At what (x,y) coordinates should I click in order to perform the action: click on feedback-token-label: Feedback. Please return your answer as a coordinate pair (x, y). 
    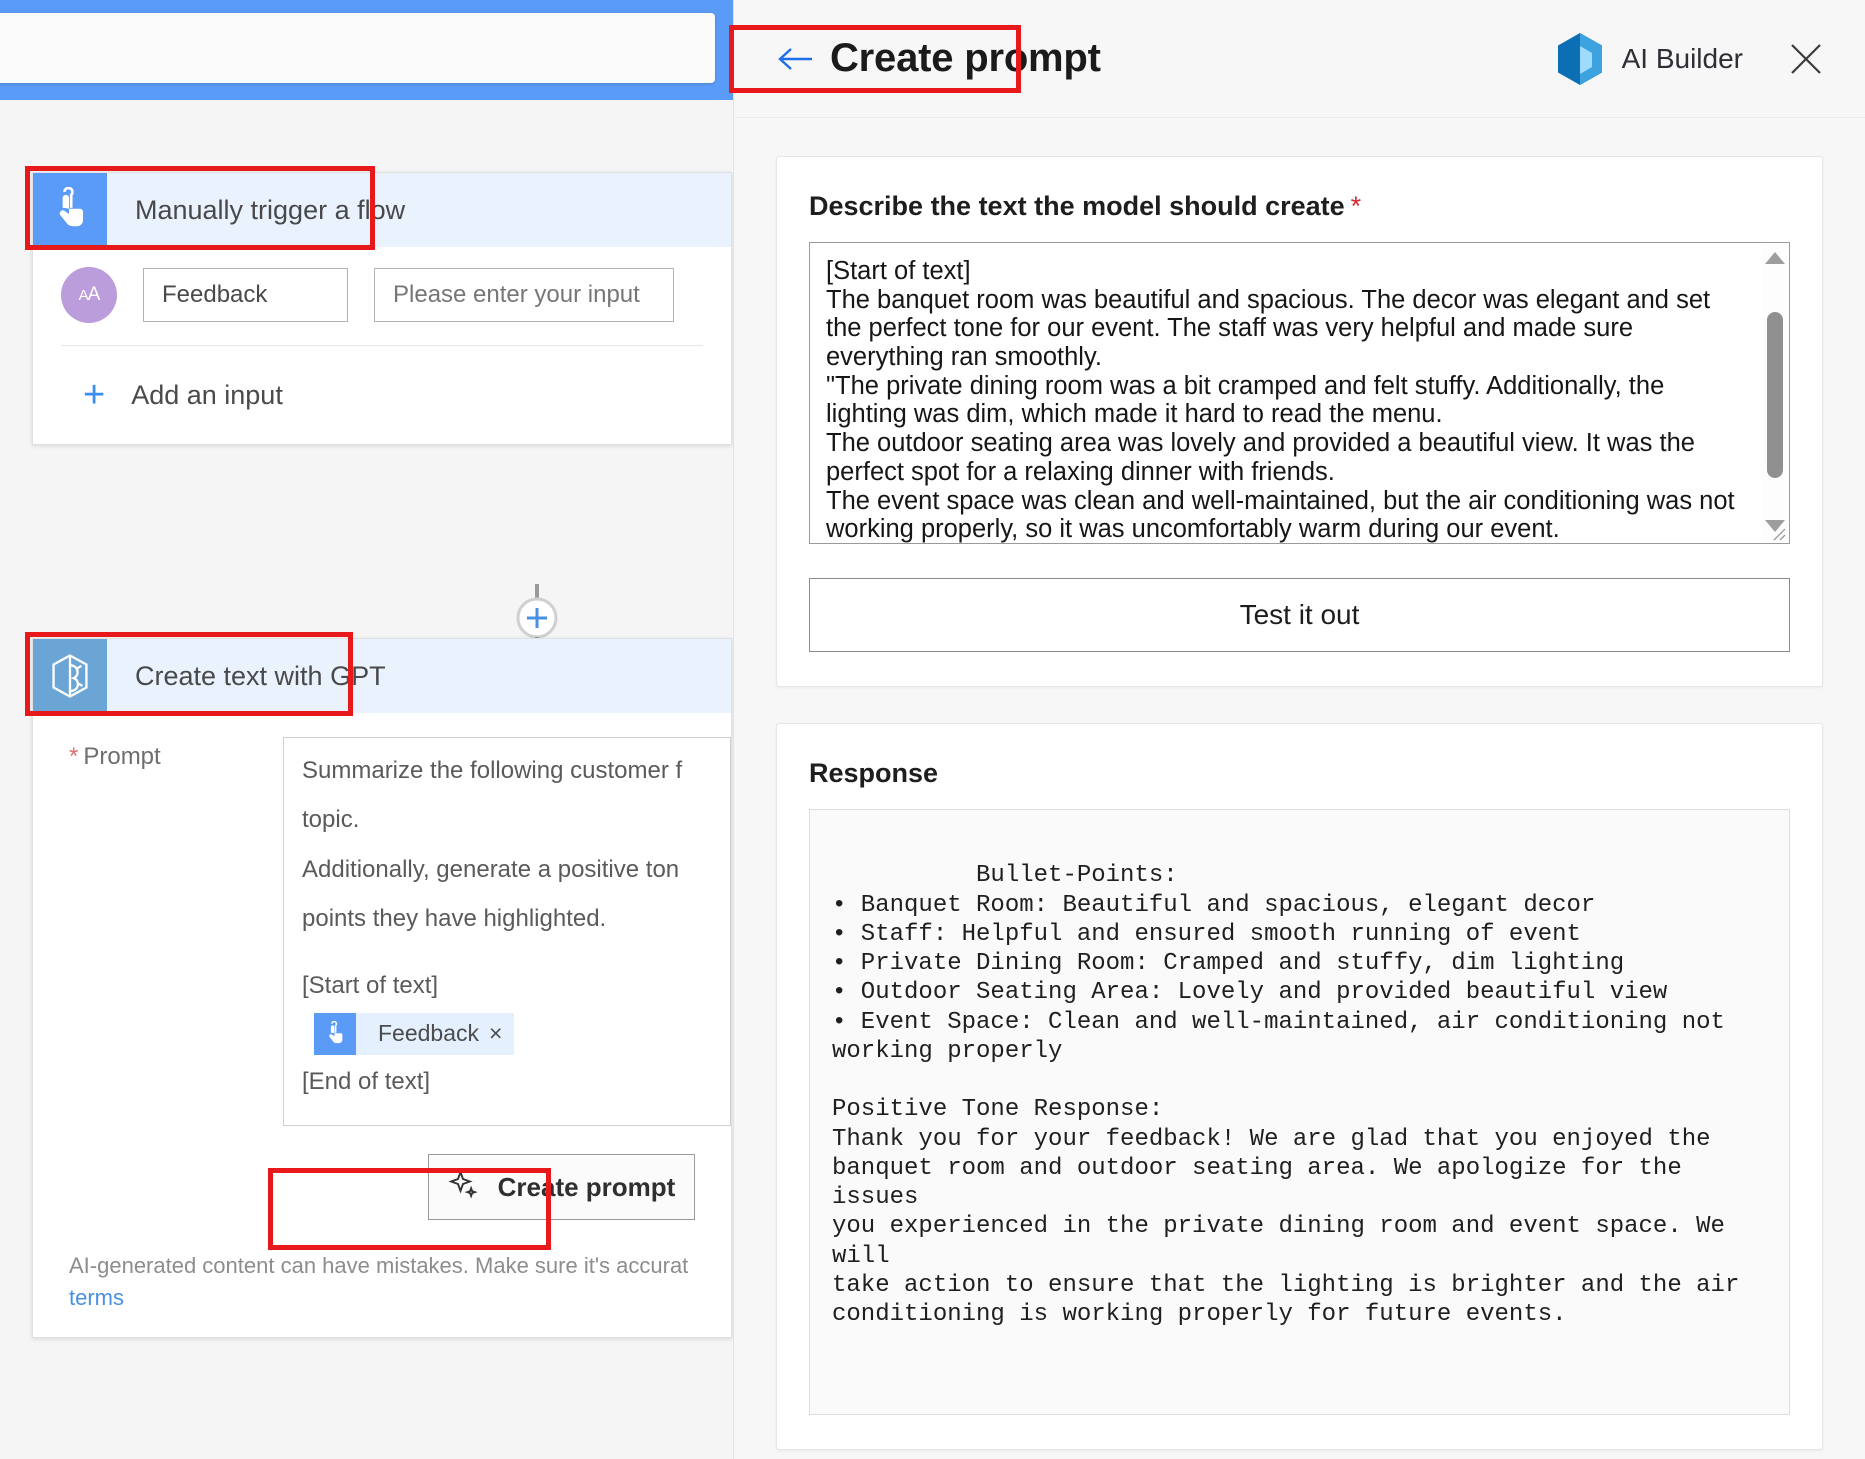
    Looking at the image, I should click on (429, 1033).